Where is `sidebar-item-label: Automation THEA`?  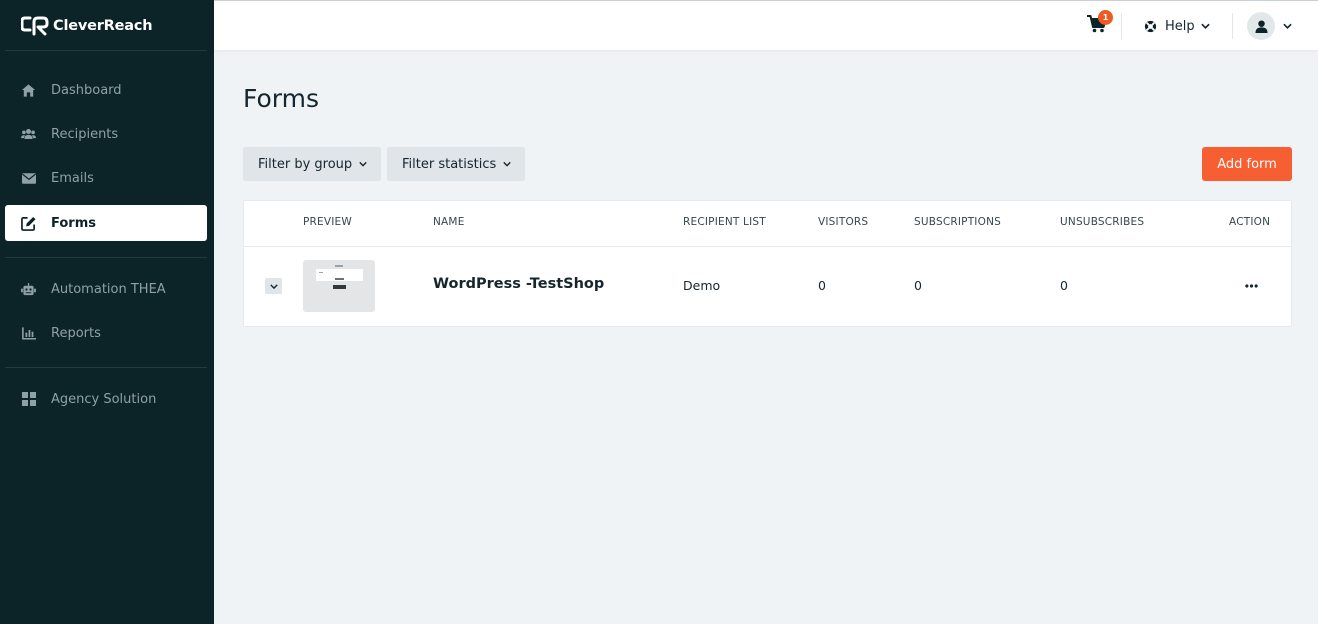
sidebar-item-label: Automation THEA is located at coordinates (108, 289).